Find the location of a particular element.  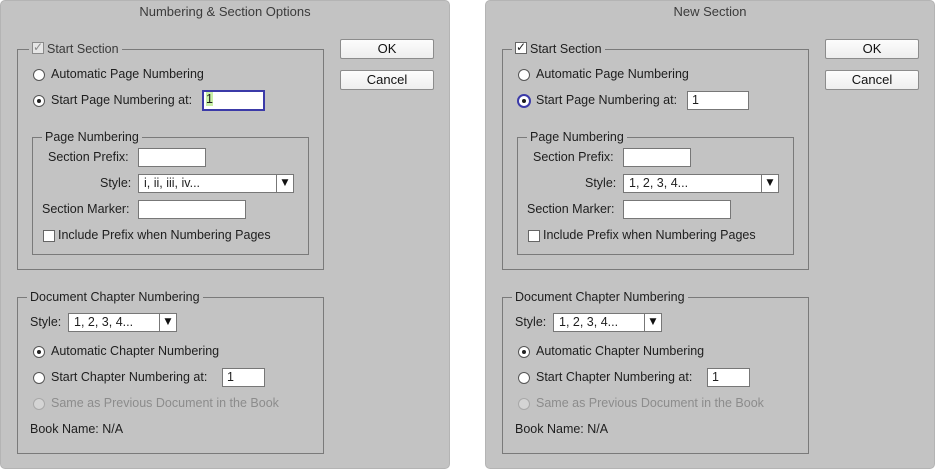

dialog-title: New Section is located at coordinates (710, 11).